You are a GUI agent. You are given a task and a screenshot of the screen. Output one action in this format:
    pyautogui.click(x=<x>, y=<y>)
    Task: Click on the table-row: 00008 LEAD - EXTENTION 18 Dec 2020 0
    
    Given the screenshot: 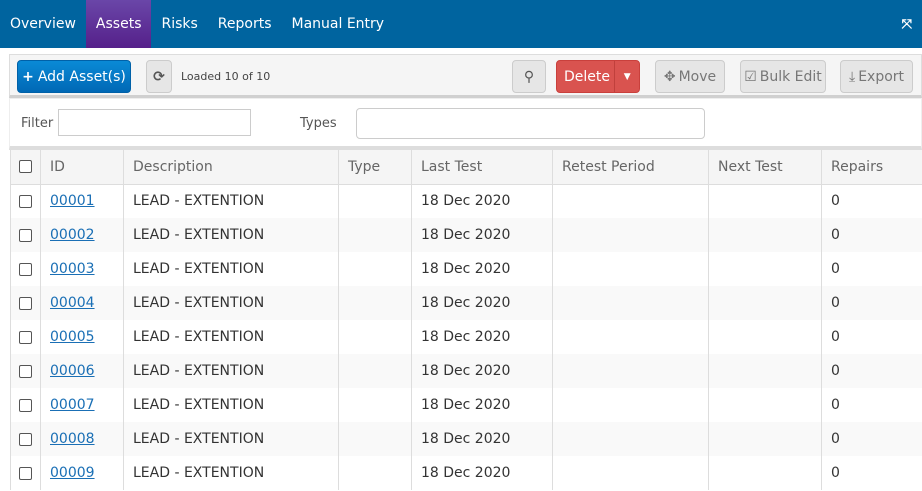 What is the action you would take?
    pyautogui.click(x=466, y=439)
    